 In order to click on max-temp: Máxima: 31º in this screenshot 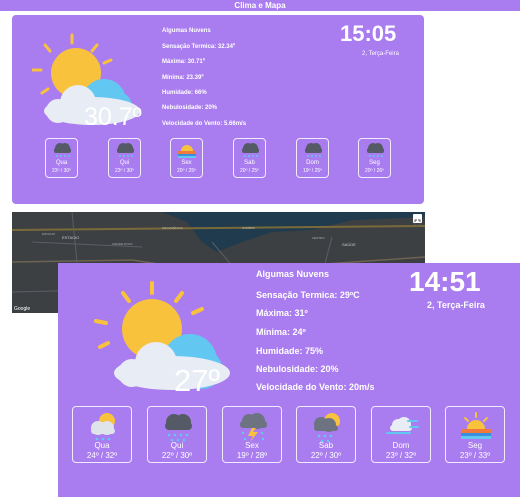, I will do `click(282, 313)`.